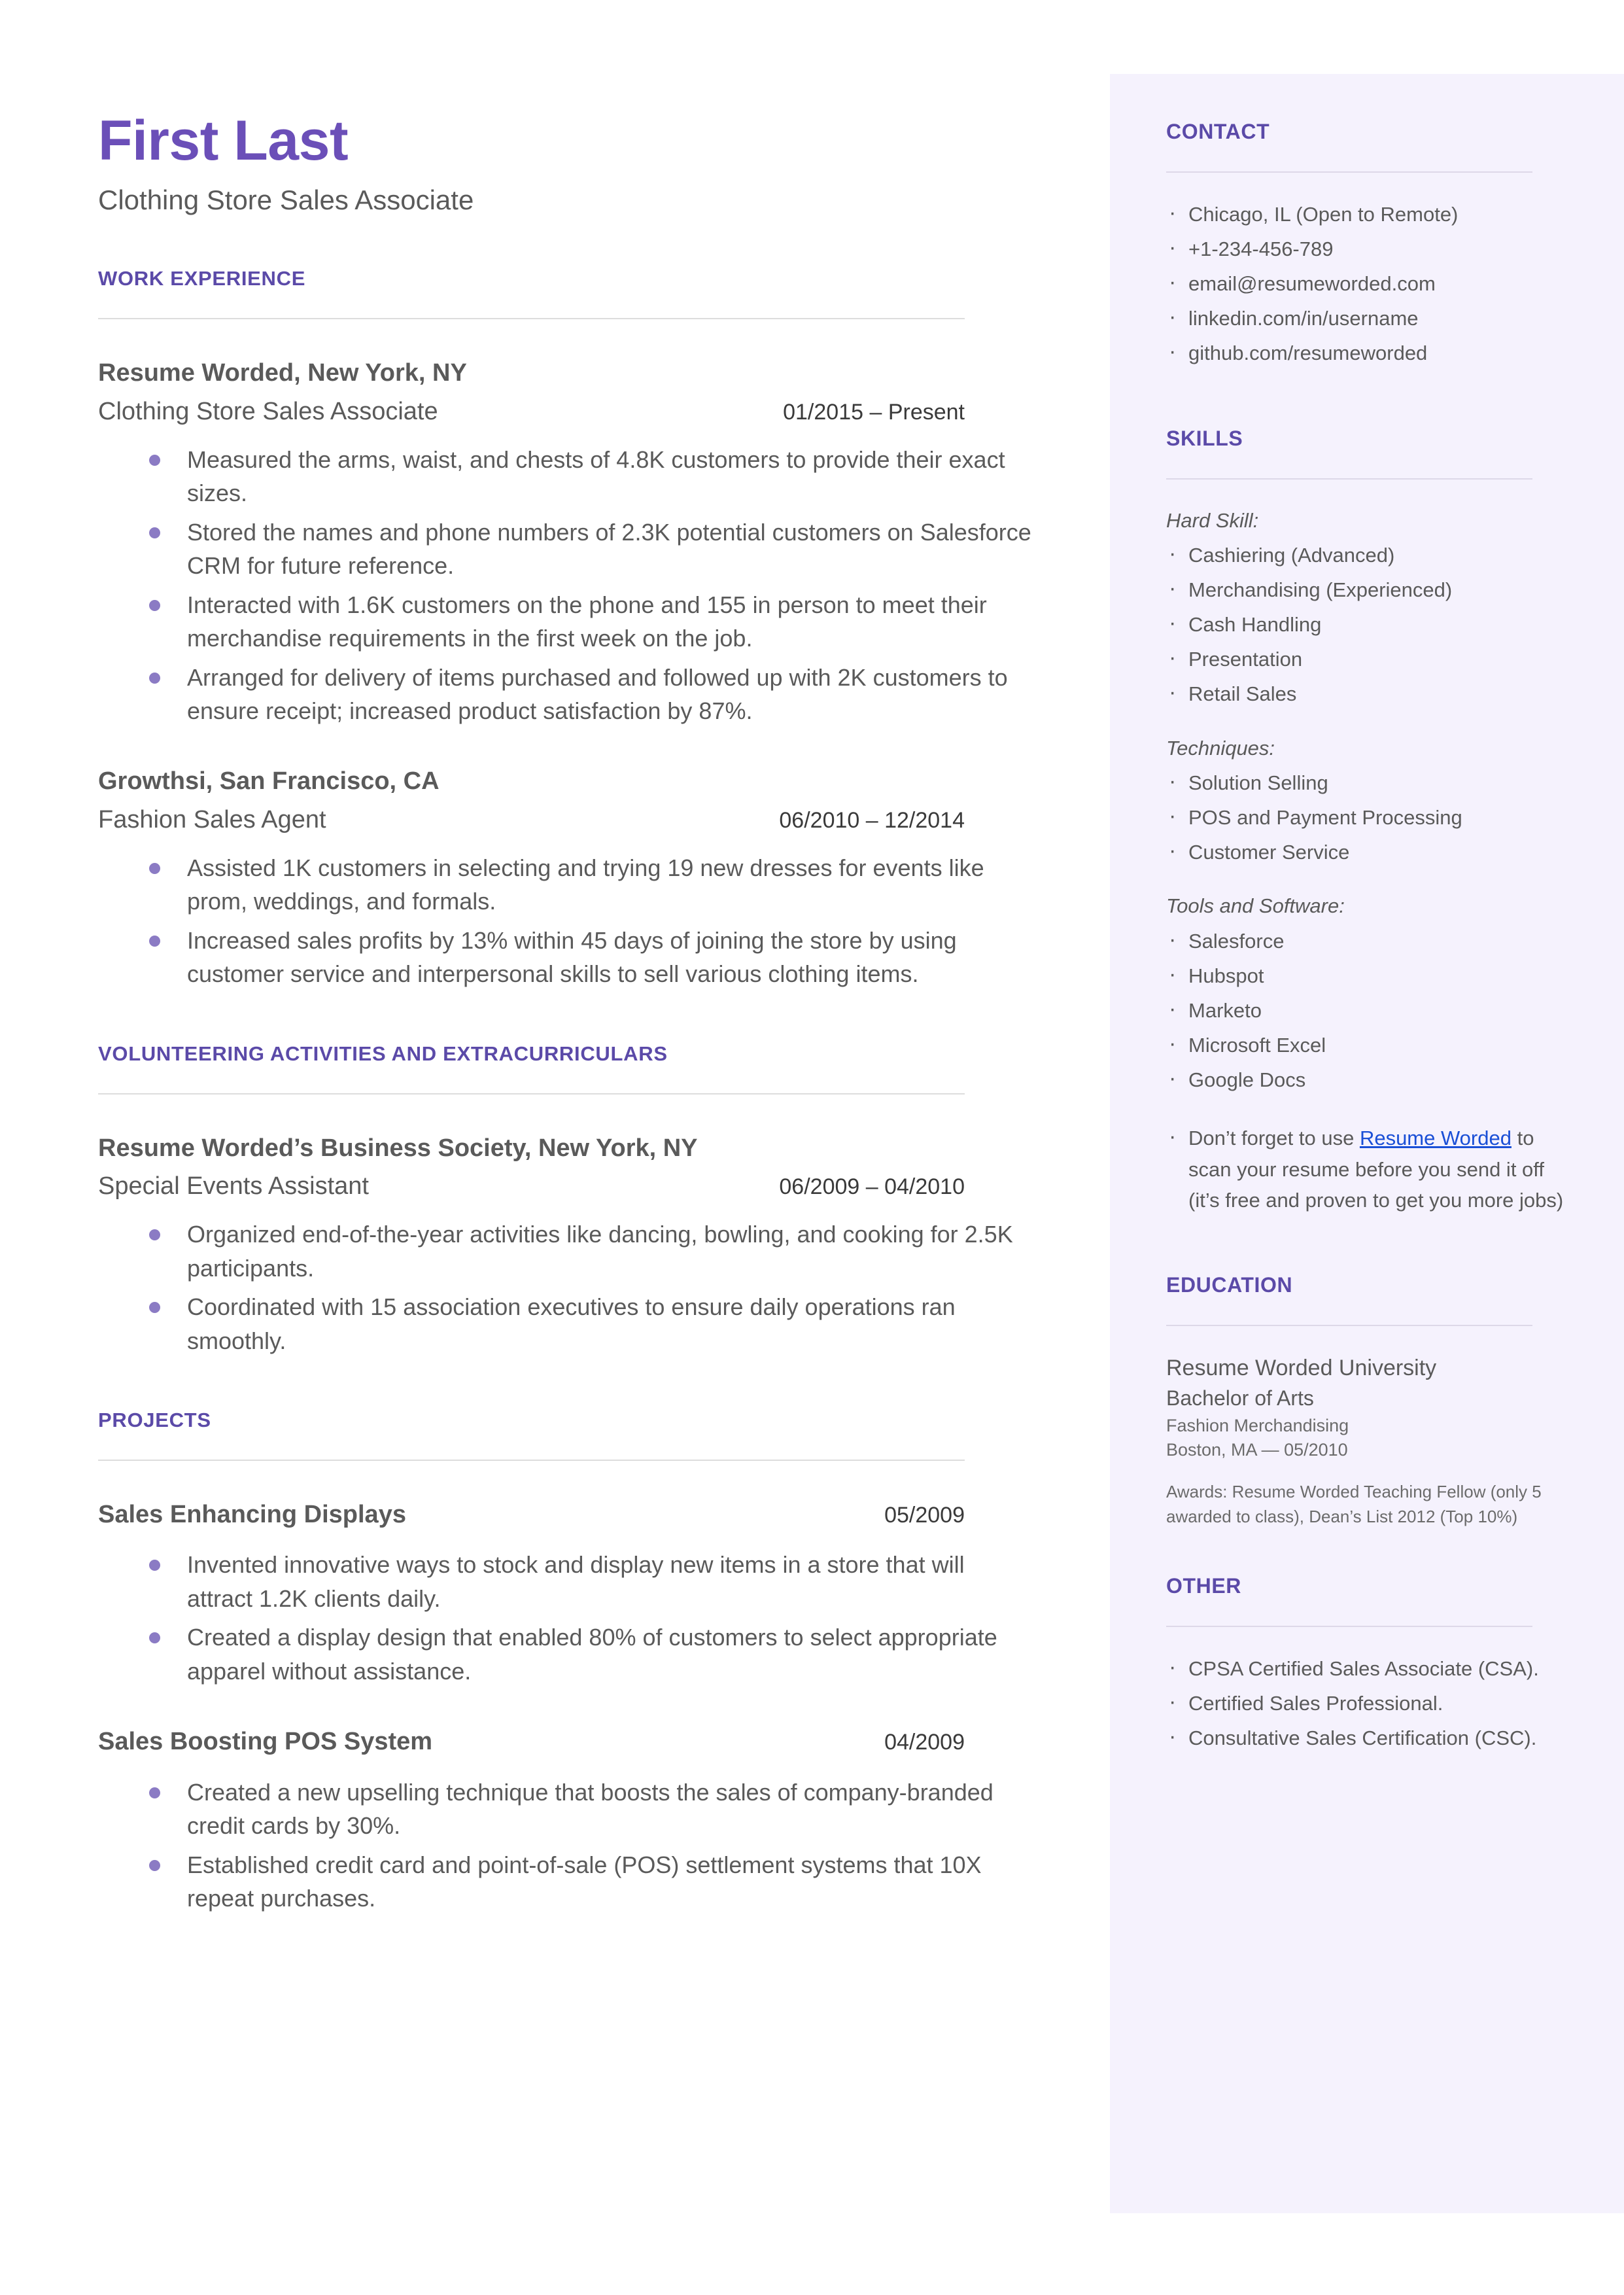 Image resolution: width=1624 pixels, height=2295 pixels. I want to click on entry-date-range: 05/2009, so click(924, 1515).